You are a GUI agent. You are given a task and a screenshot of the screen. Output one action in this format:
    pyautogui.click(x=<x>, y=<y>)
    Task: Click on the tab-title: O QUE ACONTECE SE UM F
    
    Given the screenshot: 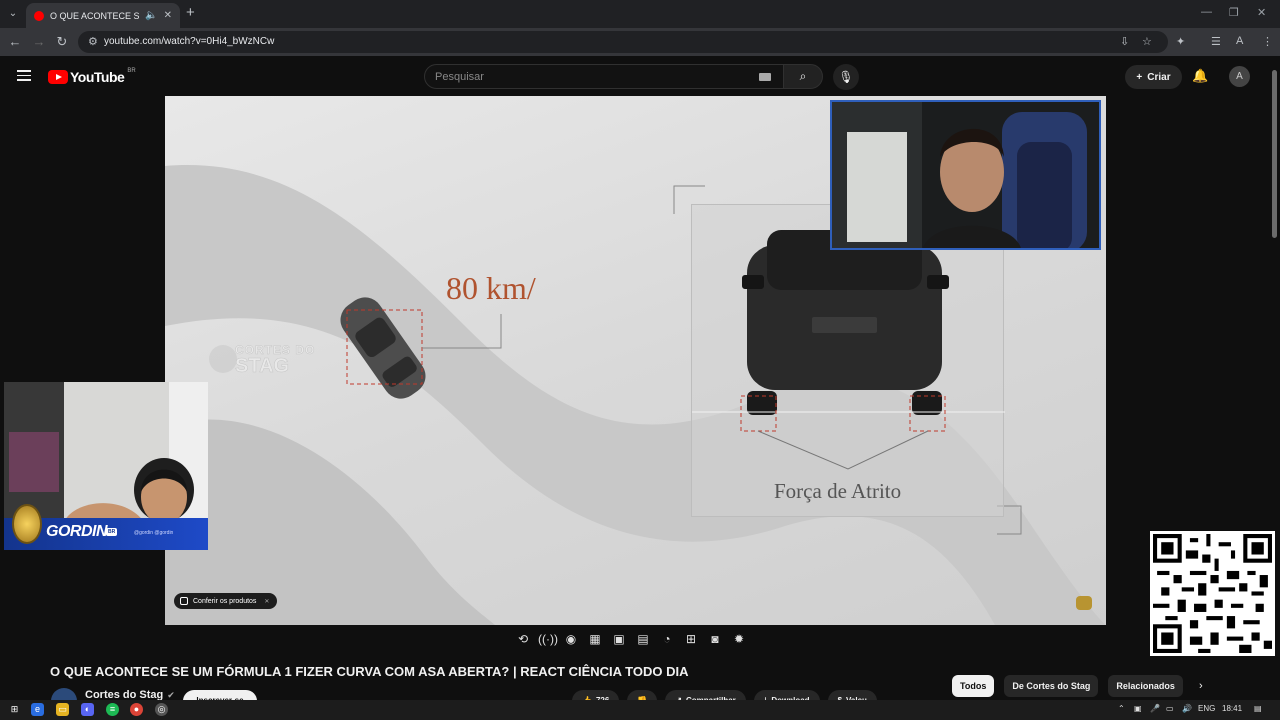 What is the action you would take?
    pyautogui.click(x=95, y=15)
    